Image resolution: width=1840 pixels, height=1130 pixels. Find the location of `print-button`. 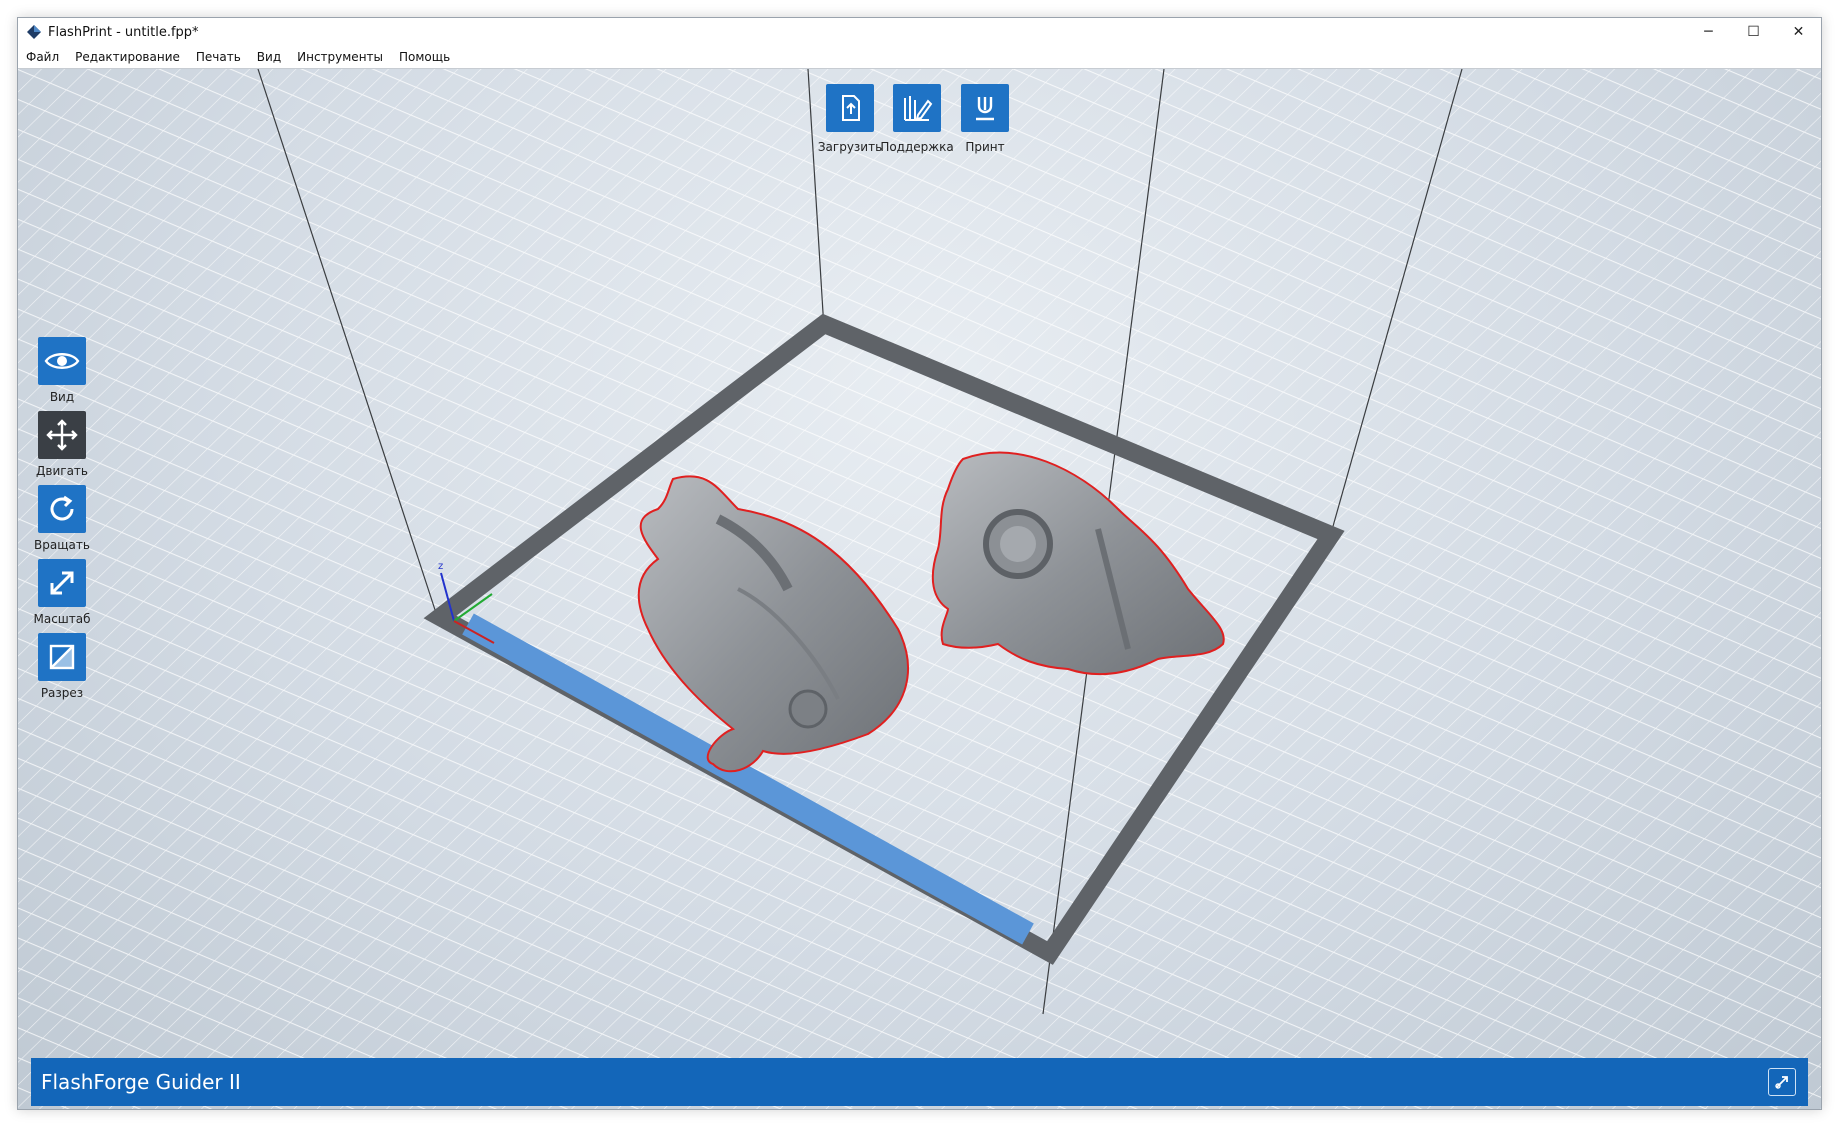

print-button is located at coordinates (985, 108).